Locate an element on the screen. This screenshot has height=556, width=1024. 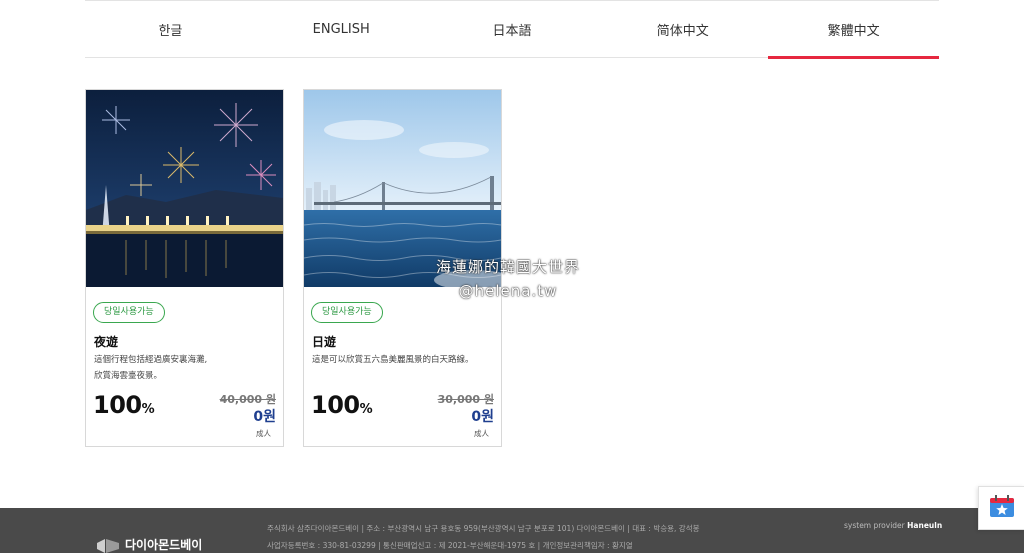
description-line: 這是可以欣賞五六島美麗風景的白天路線。 is located at coordinates (393, 360).